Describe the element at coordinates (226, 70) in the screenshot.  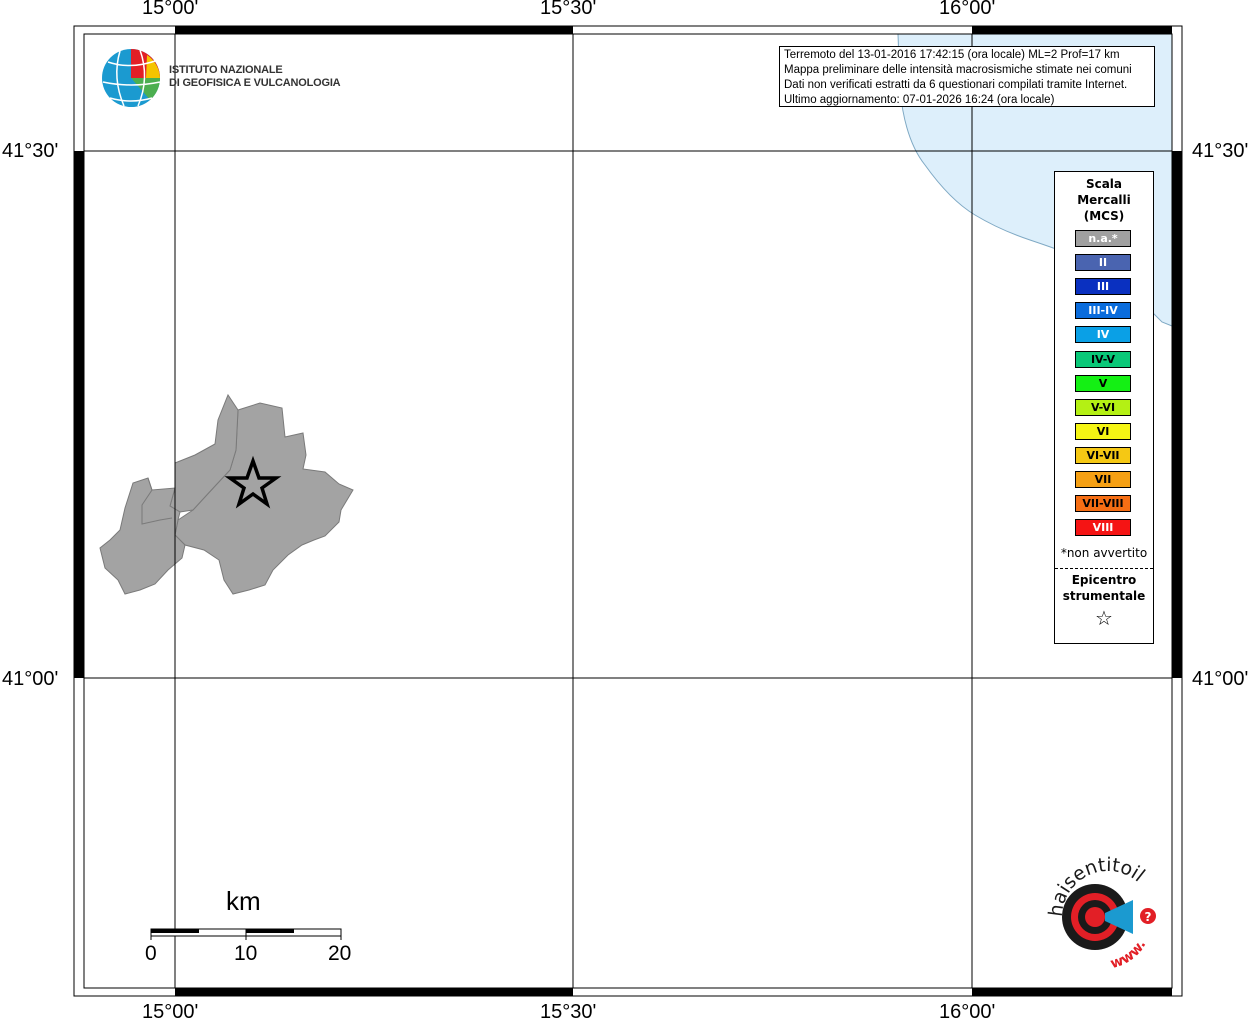
I see `ingv-line-1: ISTITUTO NAZIONALE` at that location.